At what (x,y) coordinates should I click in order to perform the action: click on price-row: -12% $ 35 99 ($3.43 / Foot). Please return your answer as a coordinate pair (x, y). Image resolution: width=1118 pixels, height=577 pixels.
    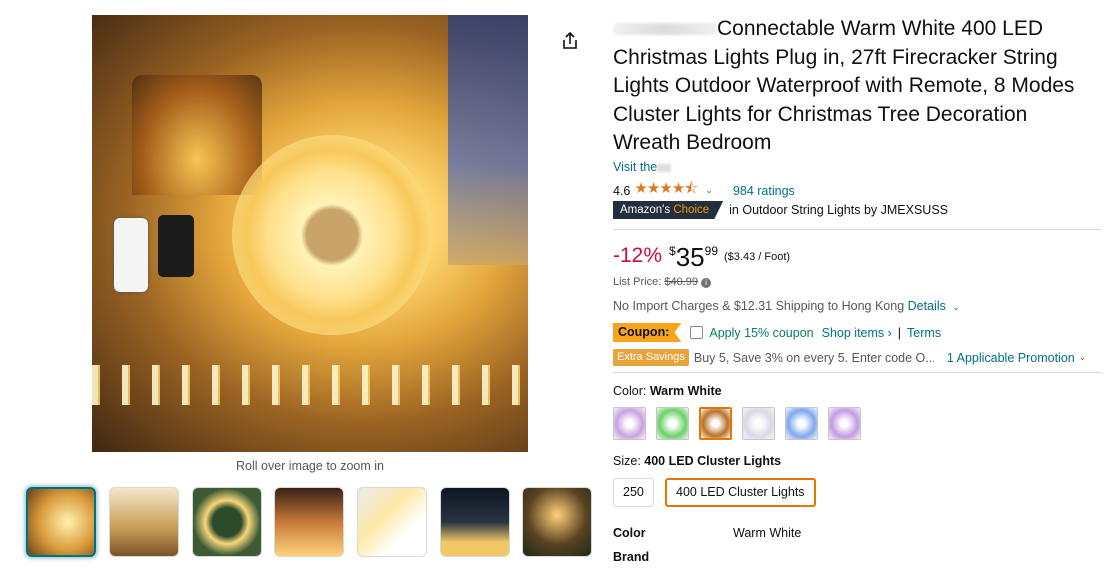
    Looking at the image, I should click on (701, 257).